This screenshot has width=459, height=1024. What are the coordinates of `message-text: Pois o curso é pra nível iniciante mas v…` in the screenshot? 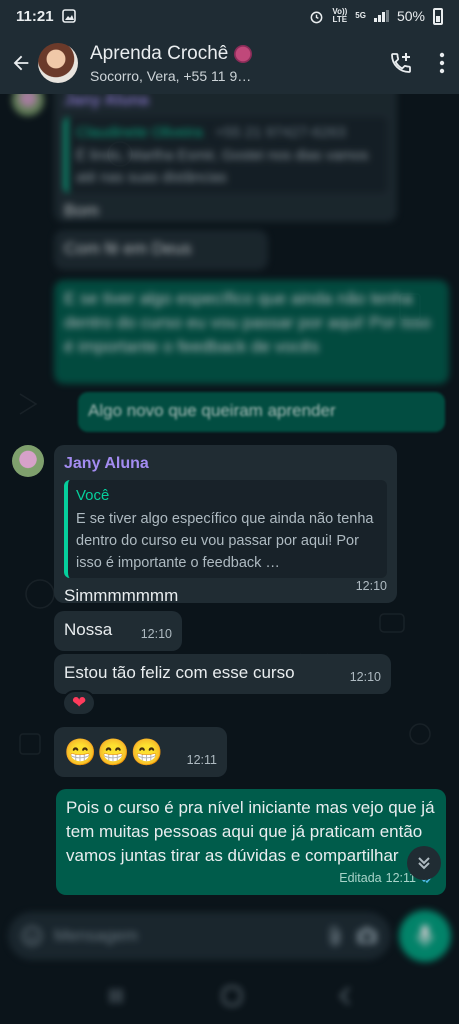 It's located at (250, 831).